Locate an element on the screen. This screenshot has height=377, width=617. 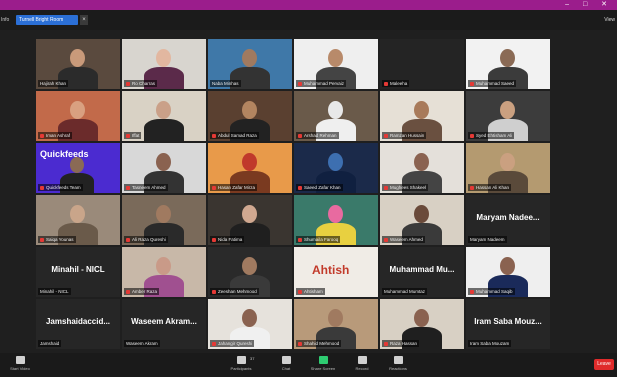
participant-tile: Shahid Mehmood is located at coordinates (336, 324).